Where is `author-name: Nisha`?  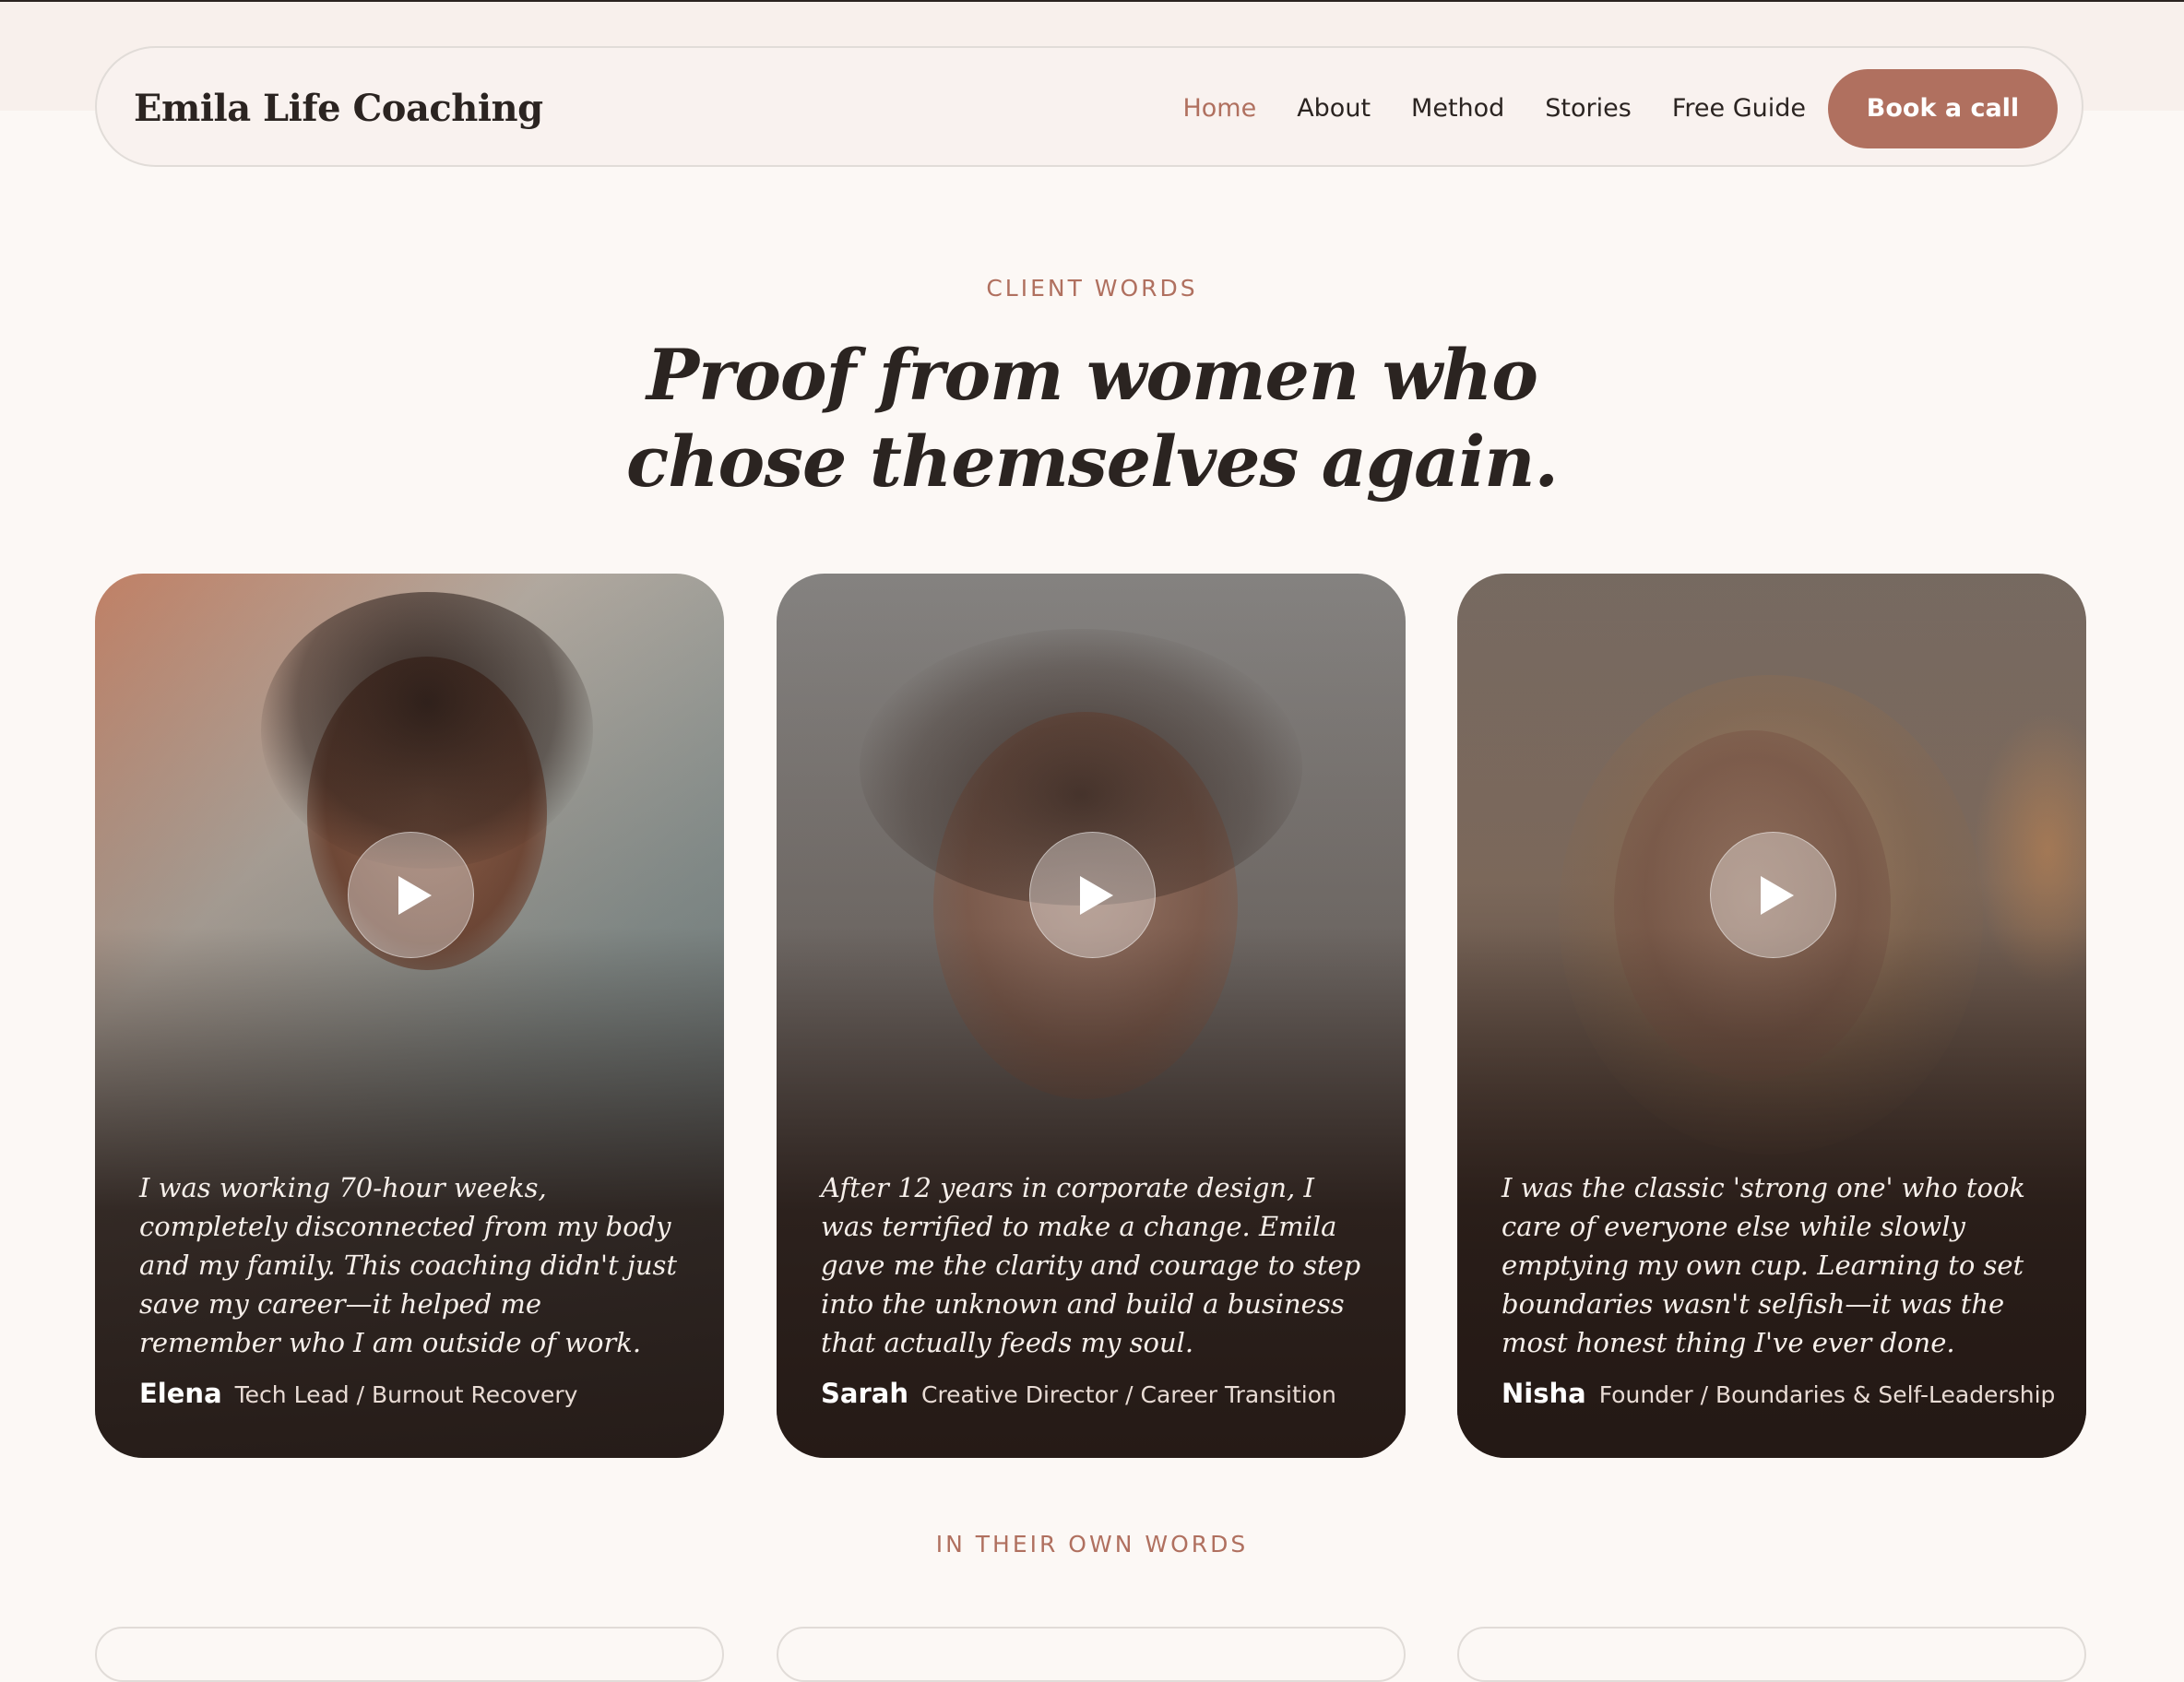 author-name: Nisha is located at coordinates (1544, 1393).